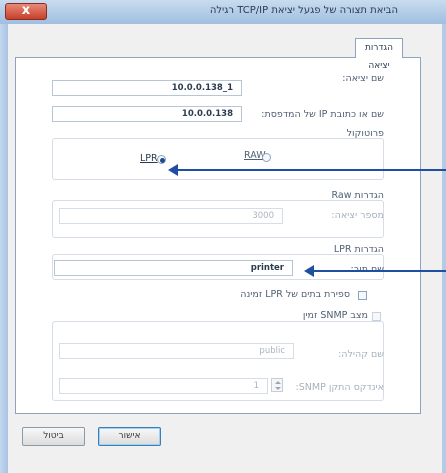  What do you see at coordinates (171, 216) in the screenshot?
I see `port-number-input: 3000` at bounding box center [171, 216].